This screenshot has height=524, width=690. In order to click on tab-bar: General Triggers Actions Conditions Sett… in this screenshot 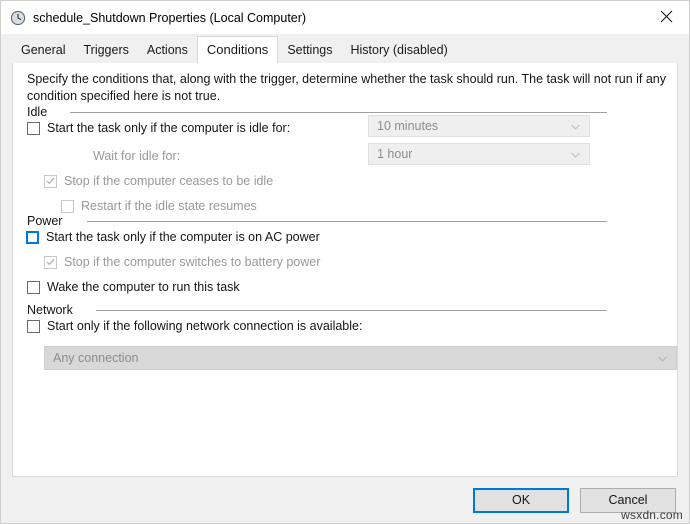, I will do `click(345, 49)`.